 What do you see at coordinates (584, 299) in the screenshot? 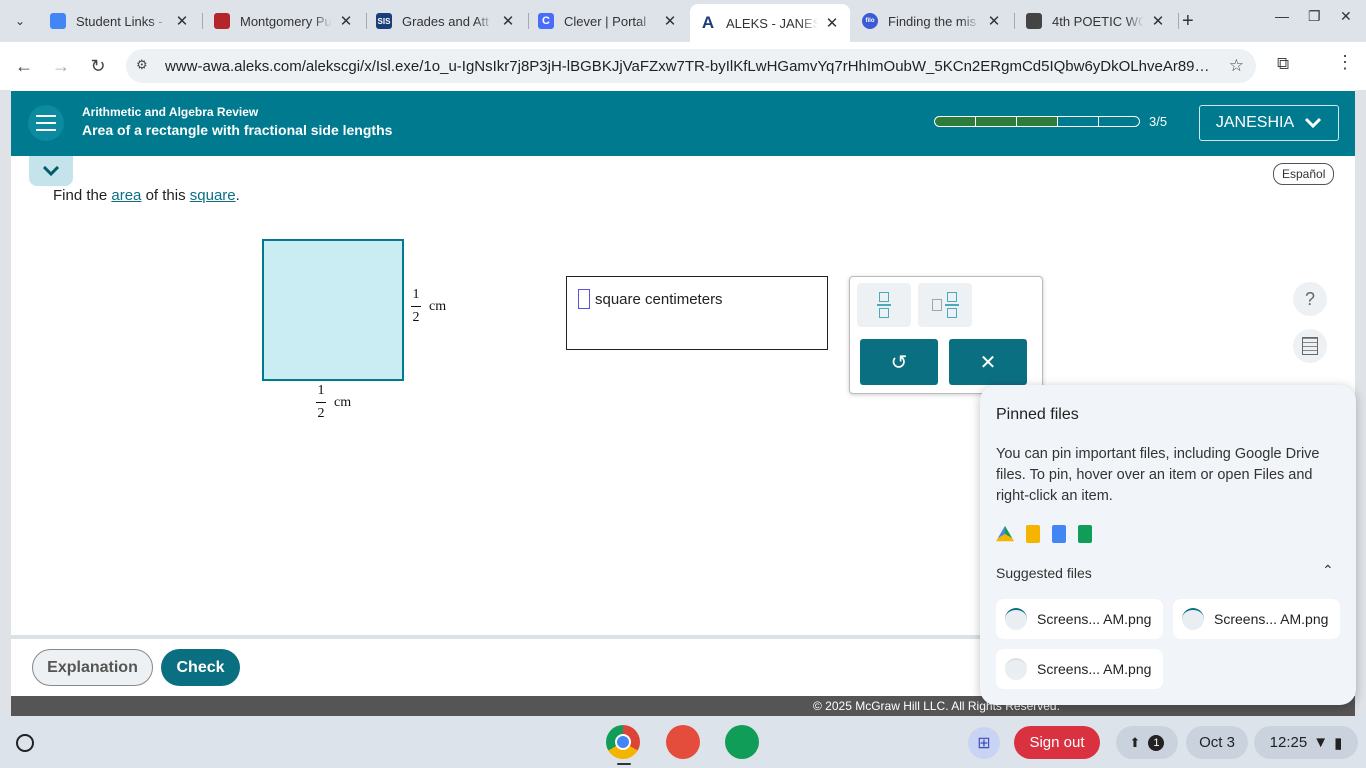
I see `answer-input` at bounding box center [584, 299].